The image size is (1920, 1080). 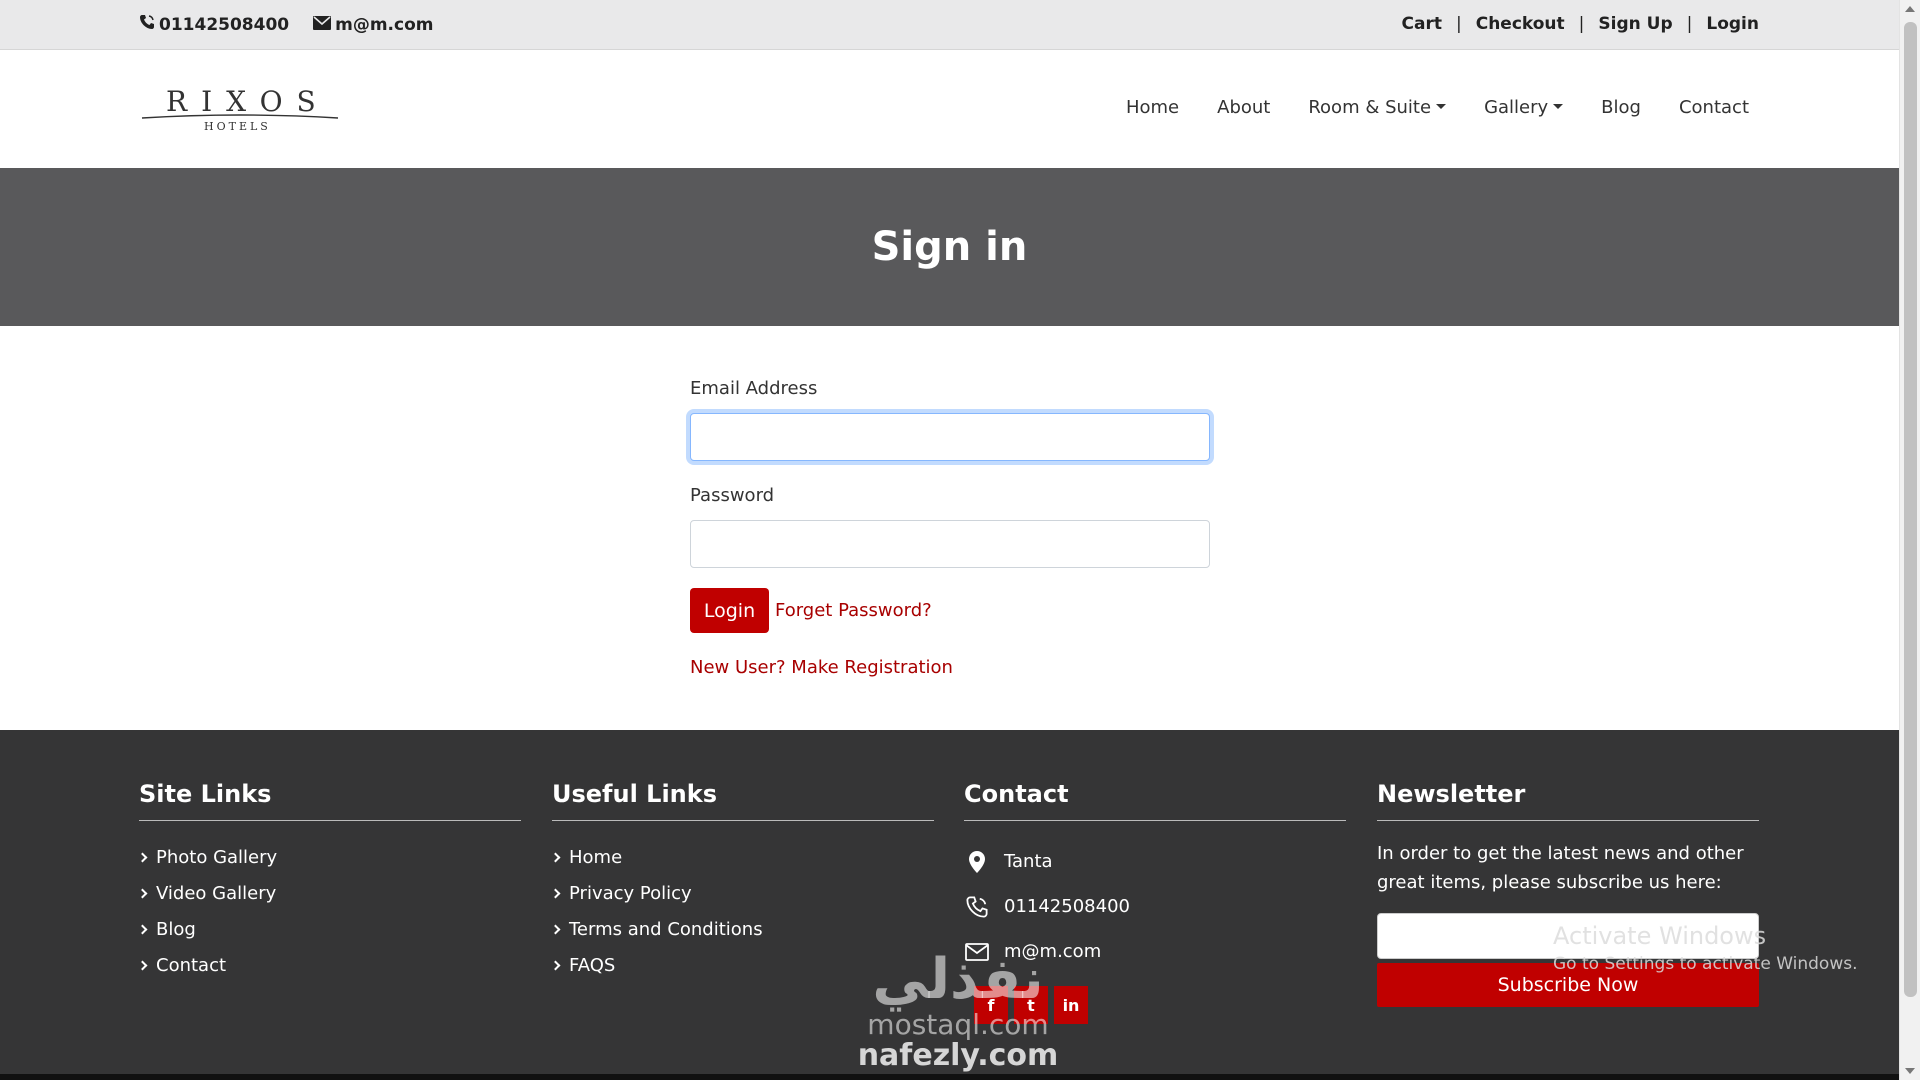 I want to click on page-title: Sign in, so click(x=949, y=247).